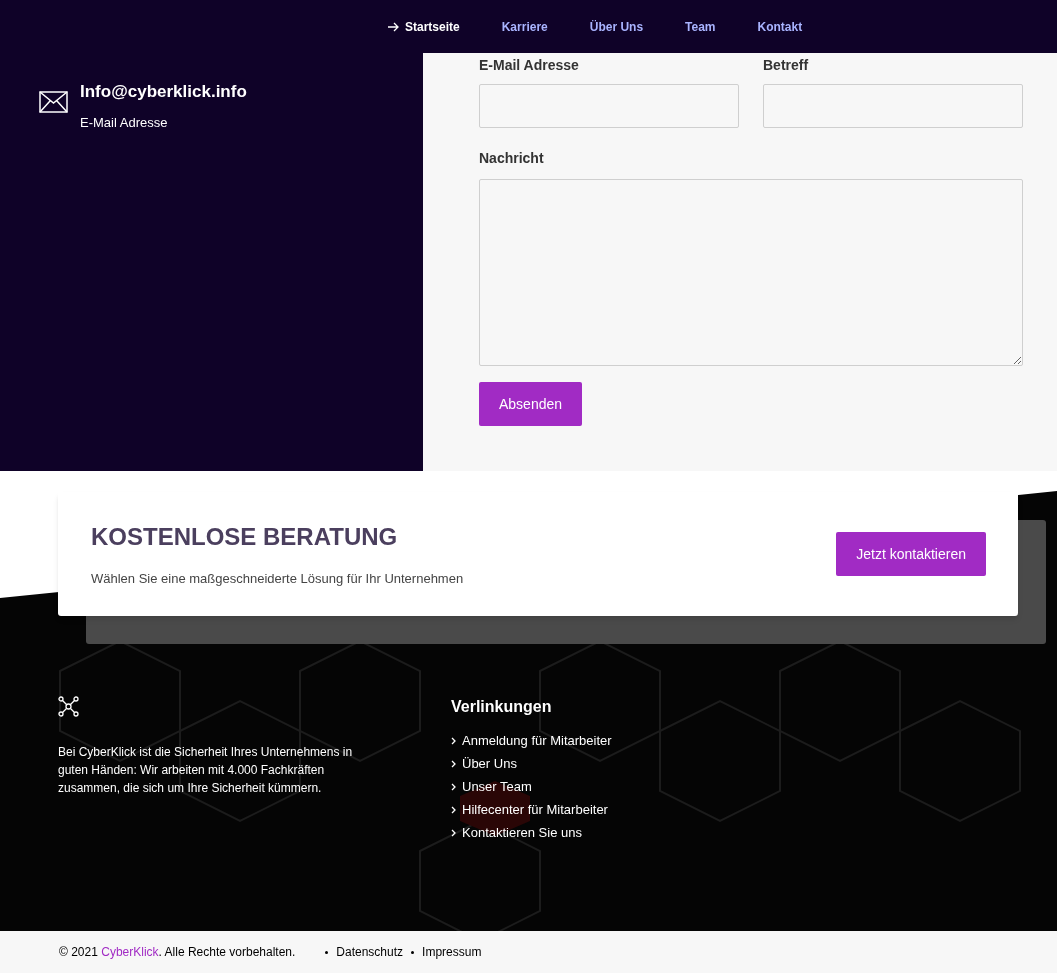  I want to click on contact-button: Jetzt kontaktieren, so click(911, 554).